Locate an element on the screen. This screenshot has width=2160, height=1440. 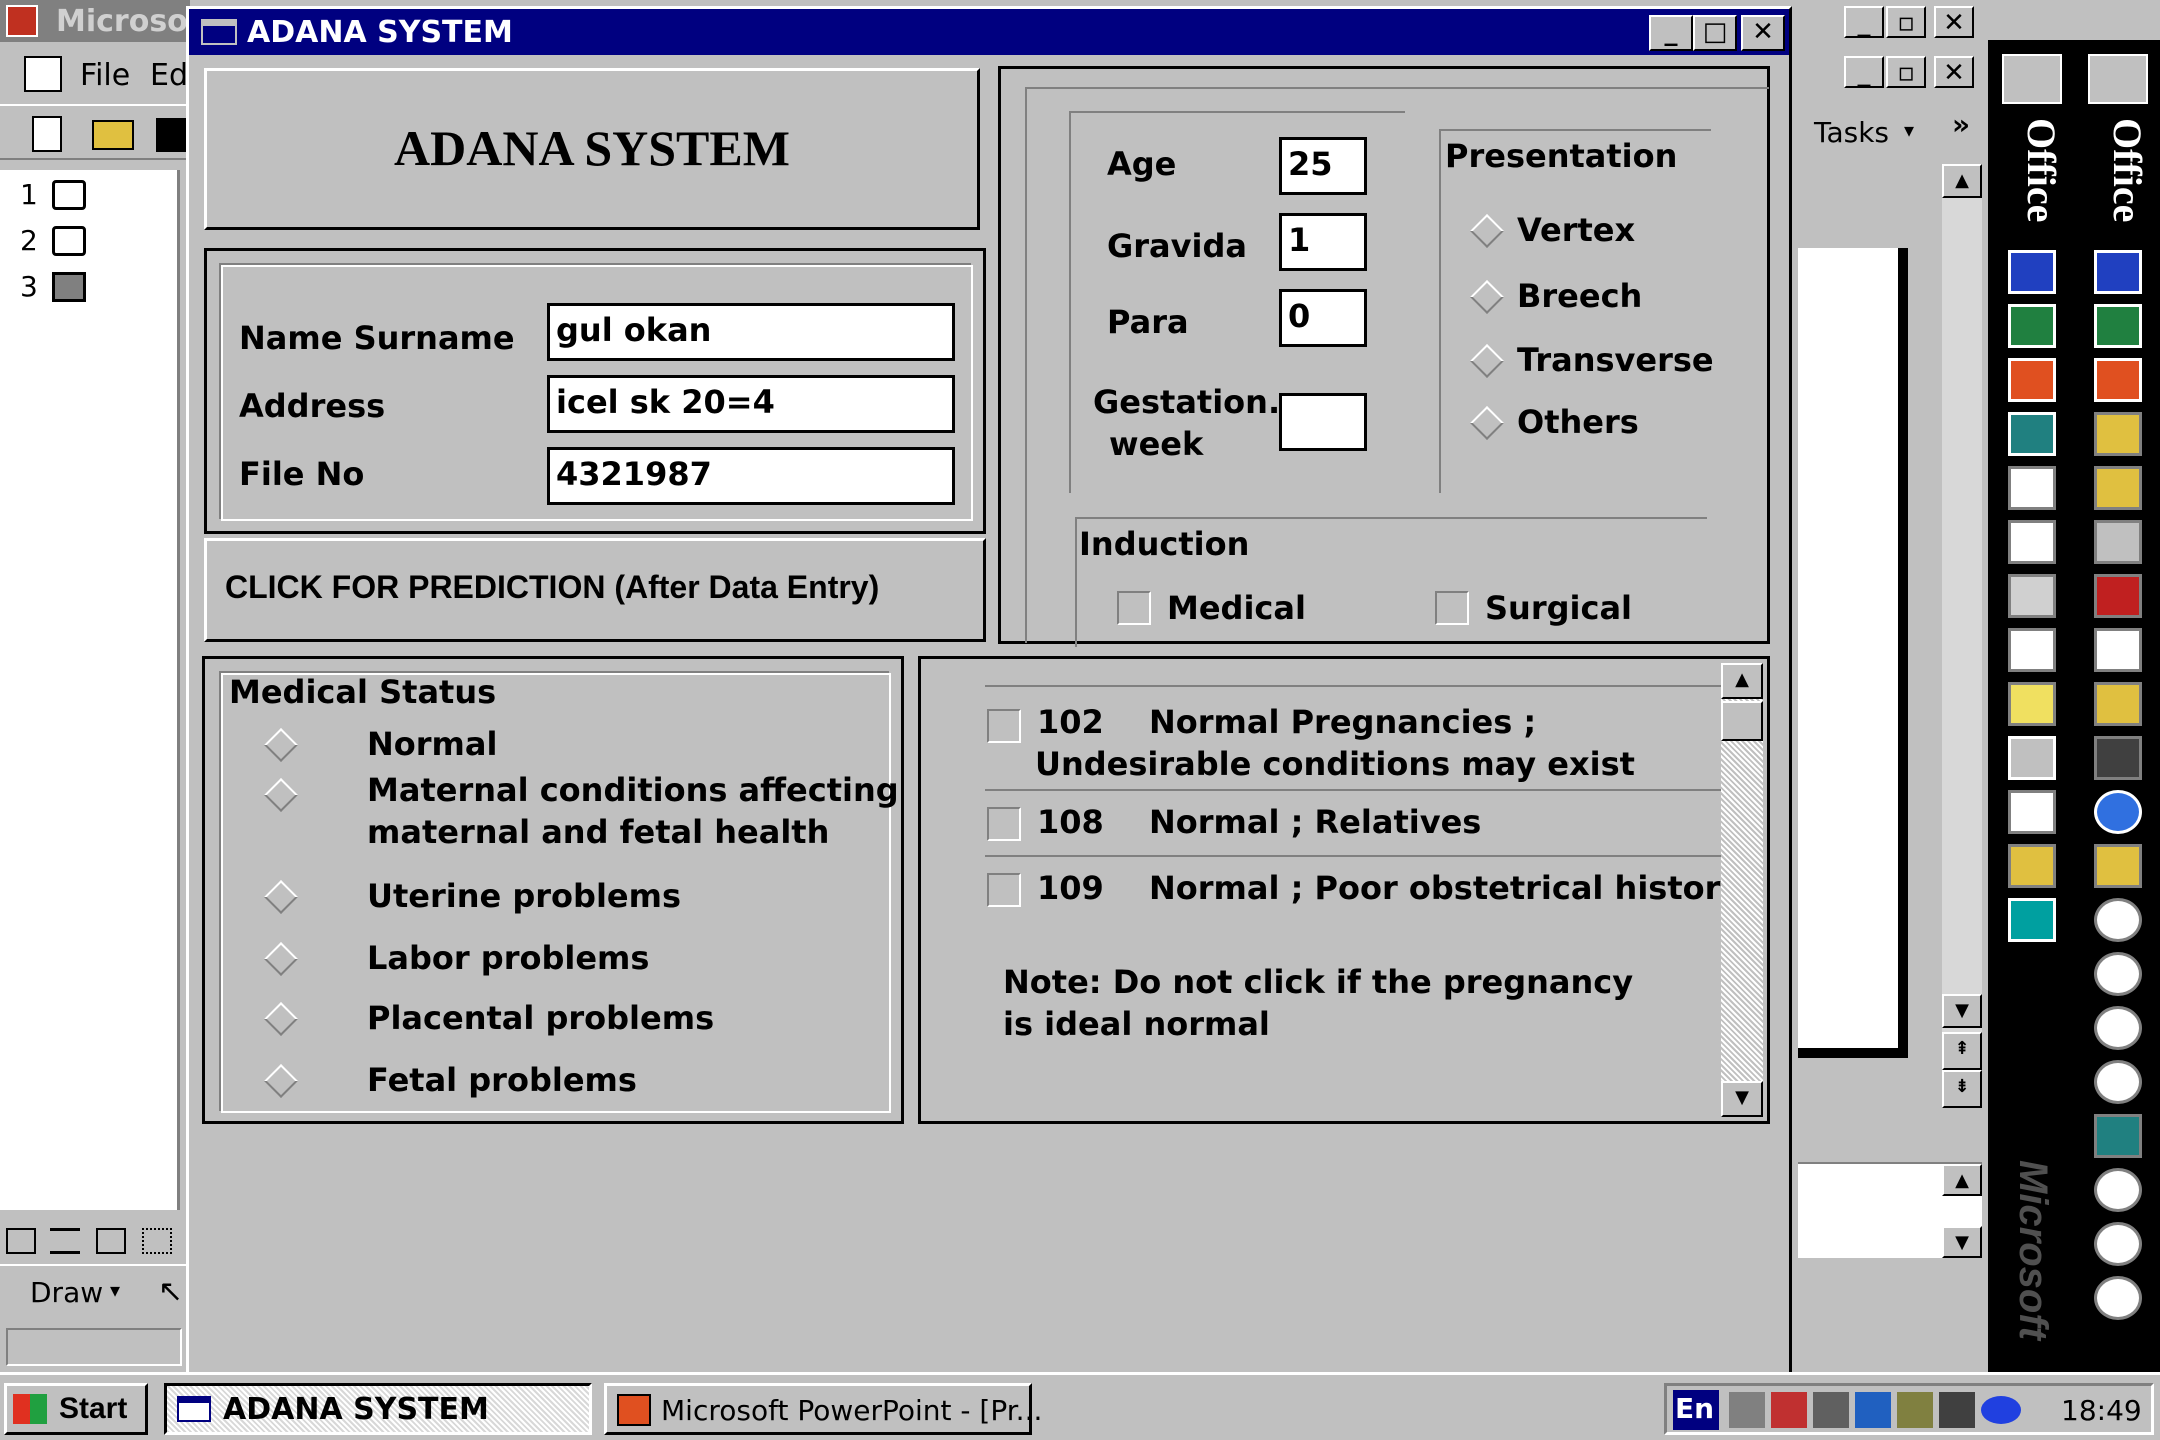
notes-scroll-up: ▲ is located at coordinates (1962, 1180).